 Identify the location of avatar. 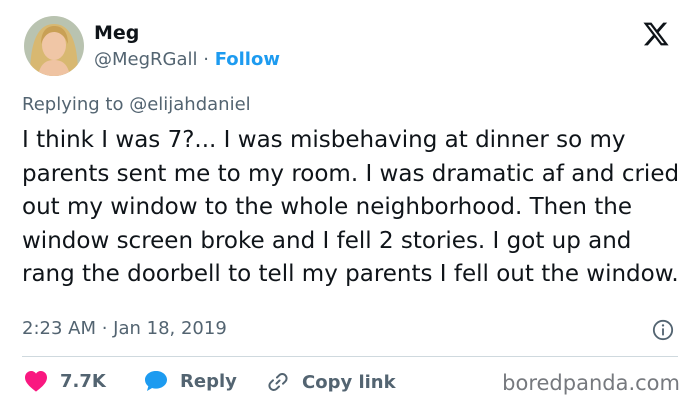
(54, 46).